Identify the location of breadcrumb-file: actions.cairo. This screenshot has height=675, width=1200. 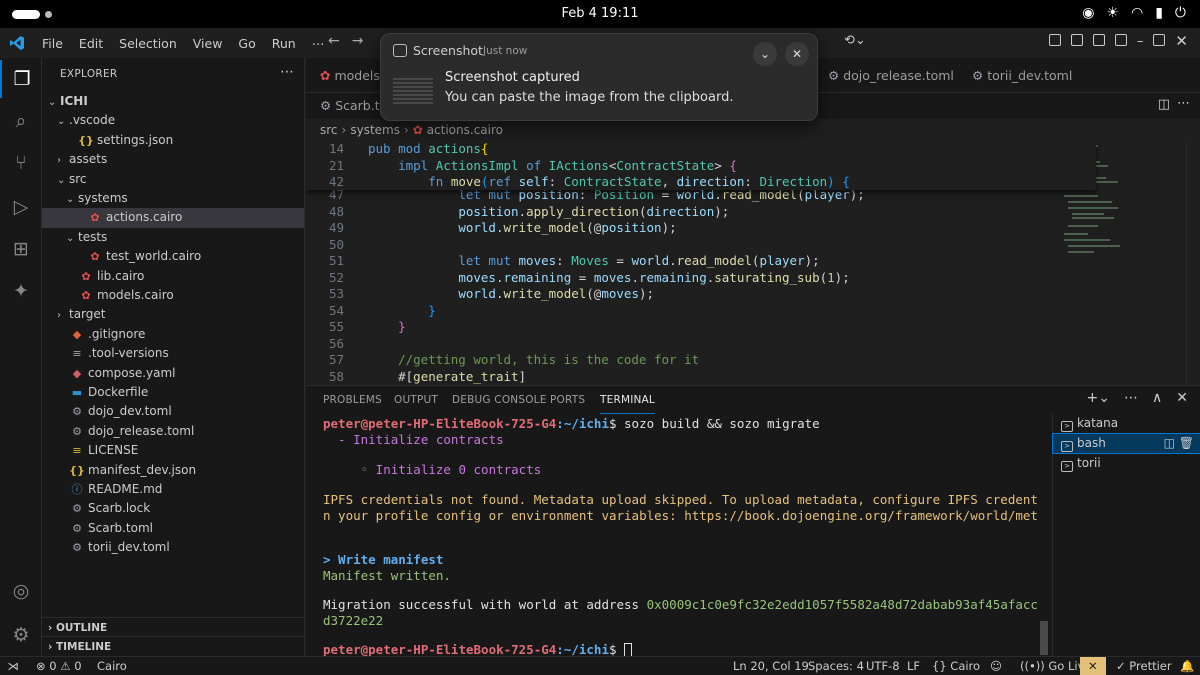
(465, 130).